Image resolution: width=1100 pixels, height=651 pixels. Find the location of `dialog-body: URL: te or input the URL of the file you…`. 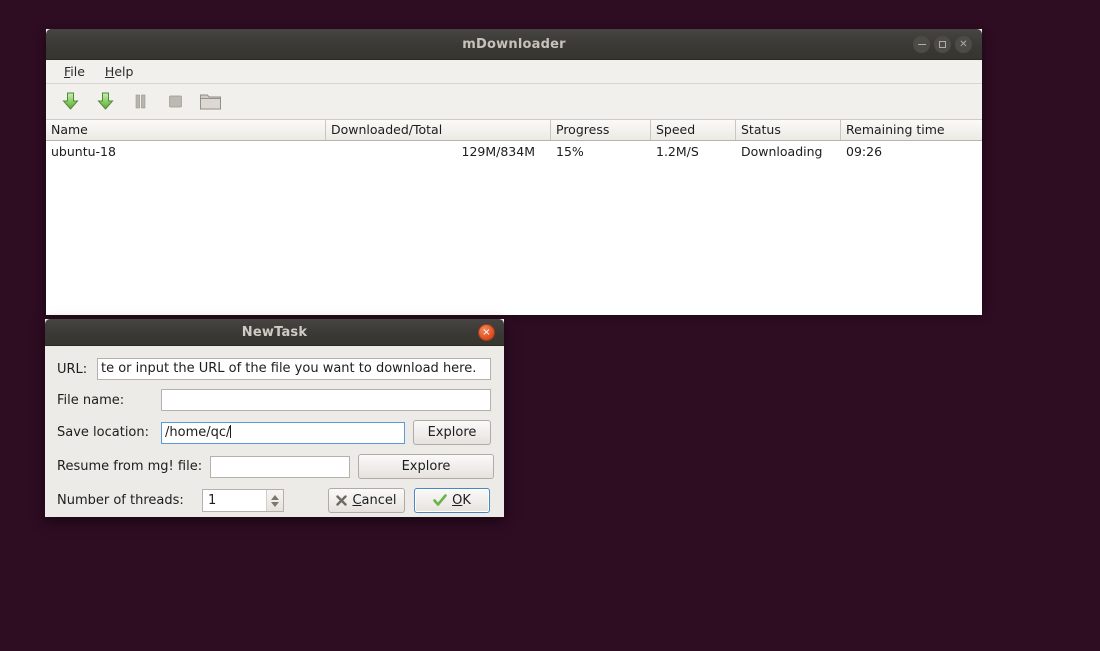

dialog-body: URL: te or input the URL of the file you… is located at coordinates (274, 434).